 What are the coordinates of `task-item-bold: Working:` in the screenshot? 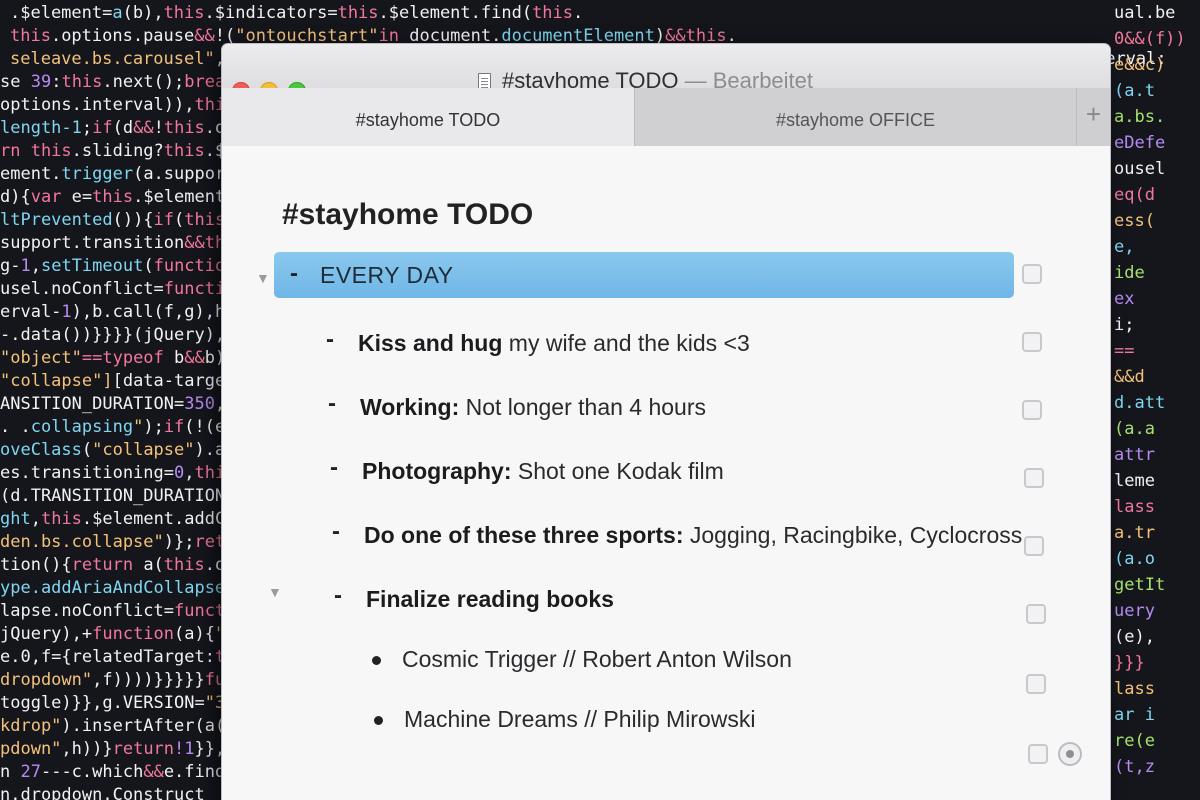 It's located at (410, 407).